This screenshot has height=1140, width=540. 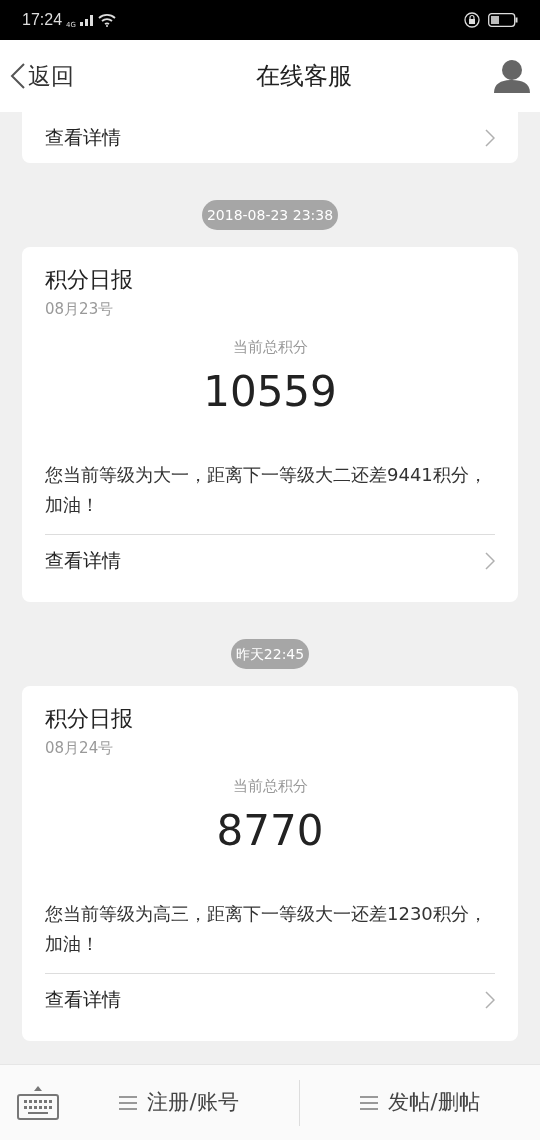 I want to click on level-message: 您当前等级为大一，距离下一等级大二还差9441积分，加油！, so click(x=270, y=497).